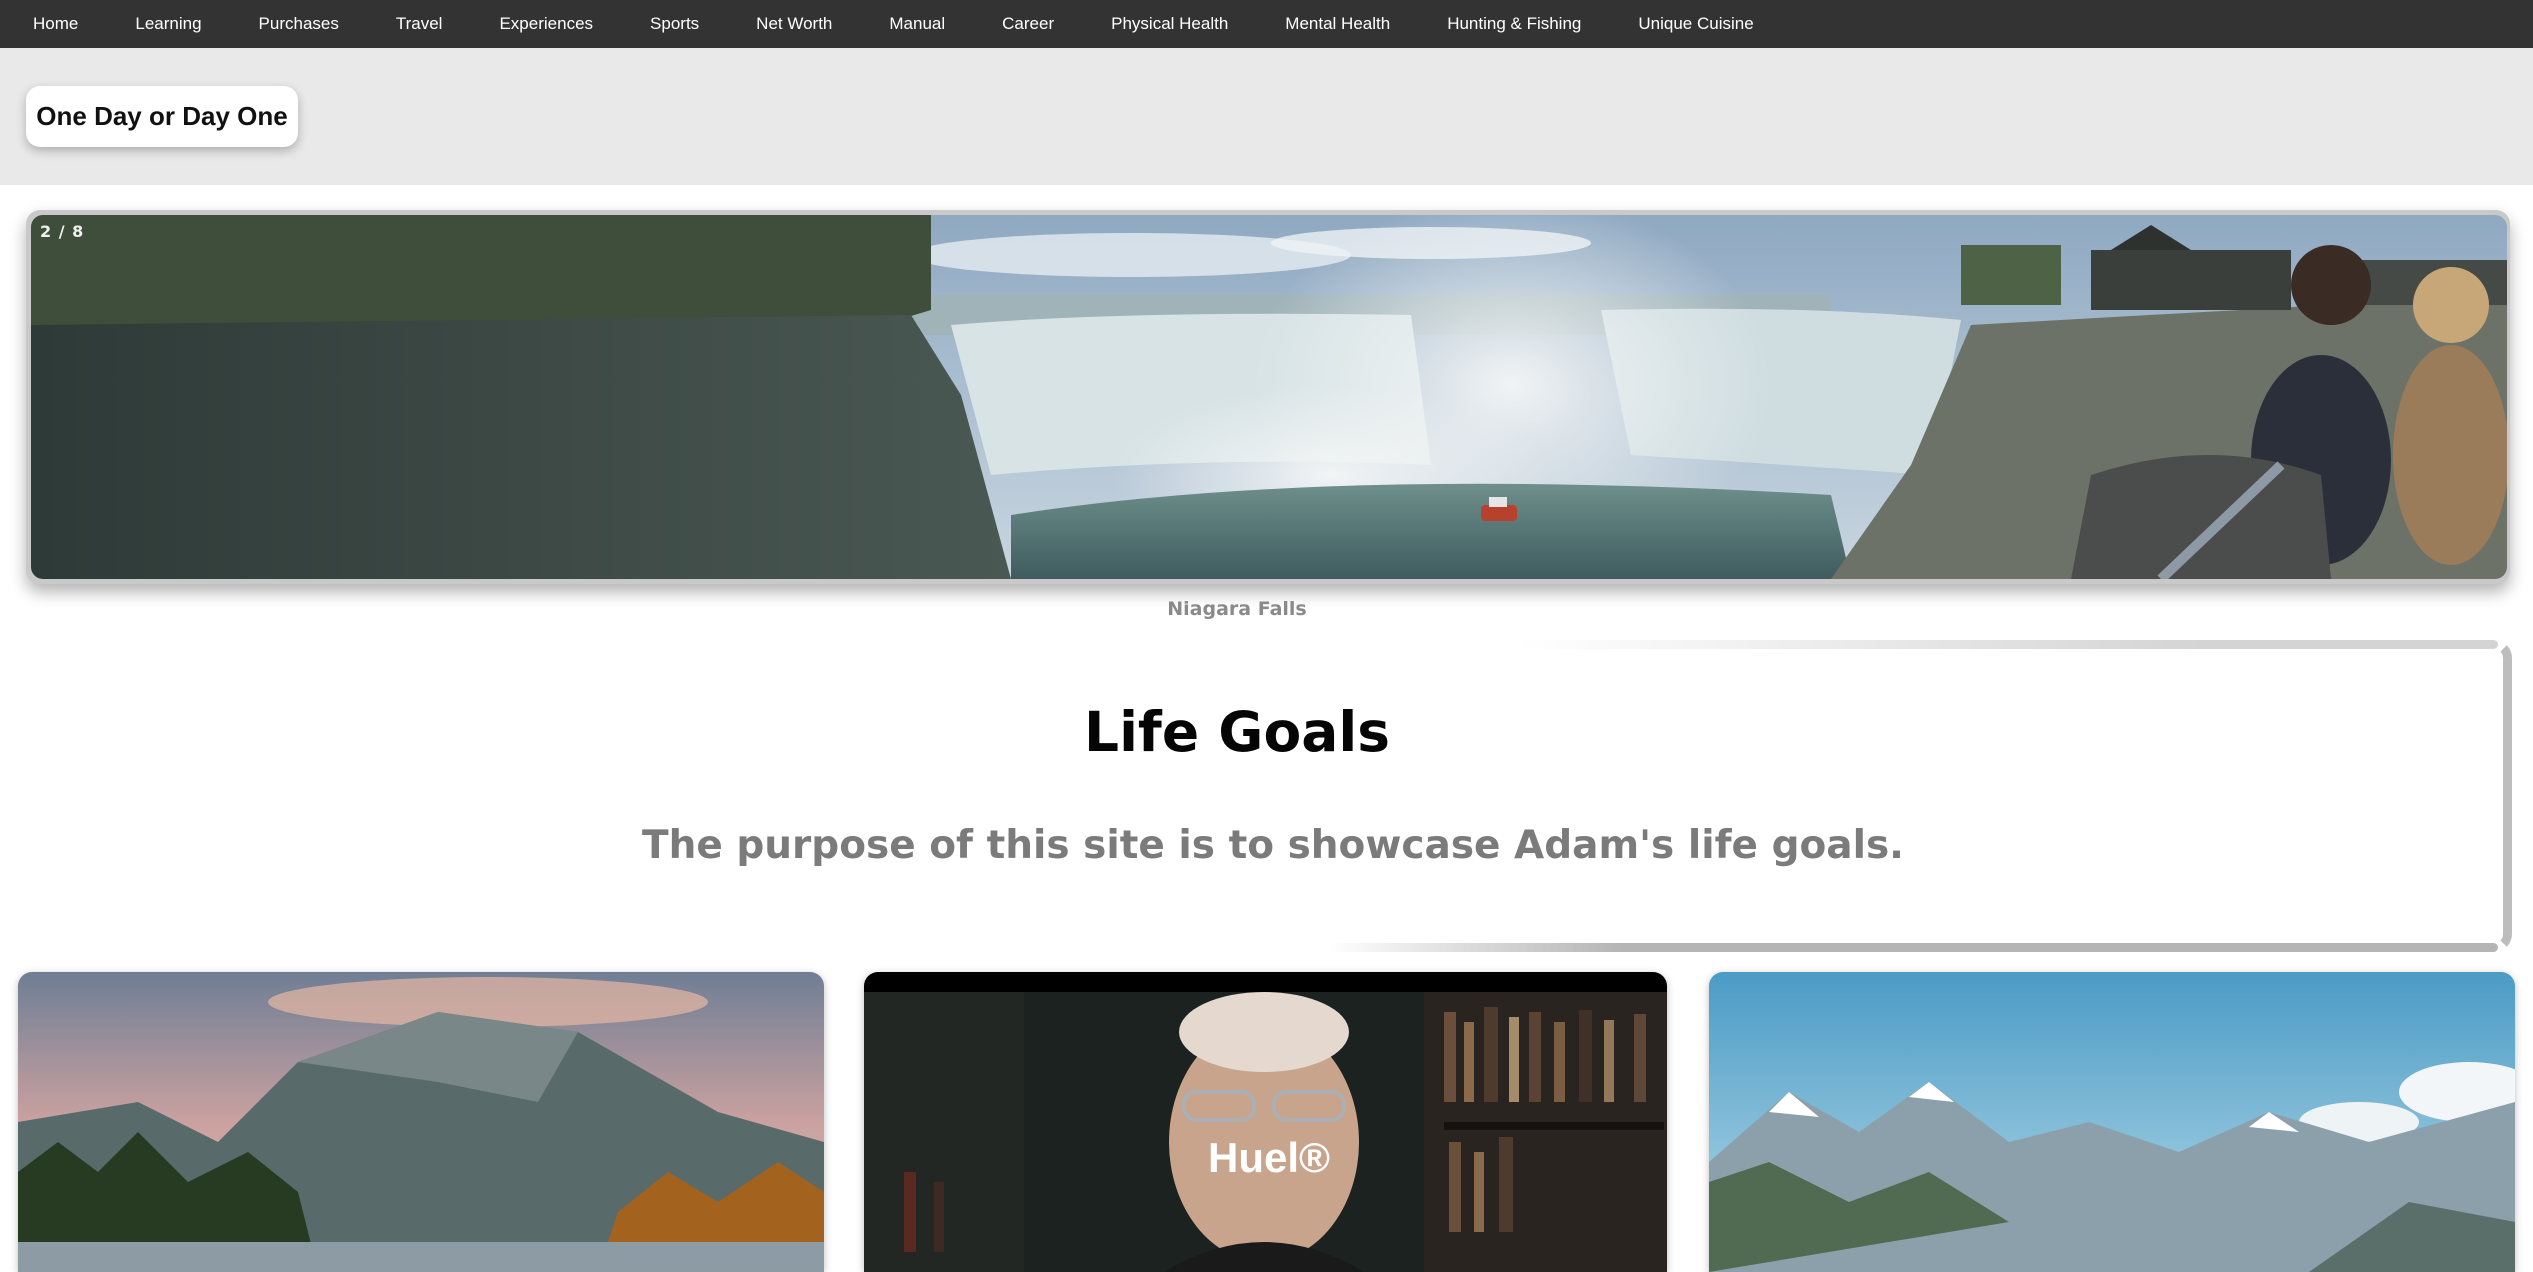  What do you see at coordinates (55, 24) in the screenshot?
I see `nav-item-home: Home` at bounding box center [55, 24].